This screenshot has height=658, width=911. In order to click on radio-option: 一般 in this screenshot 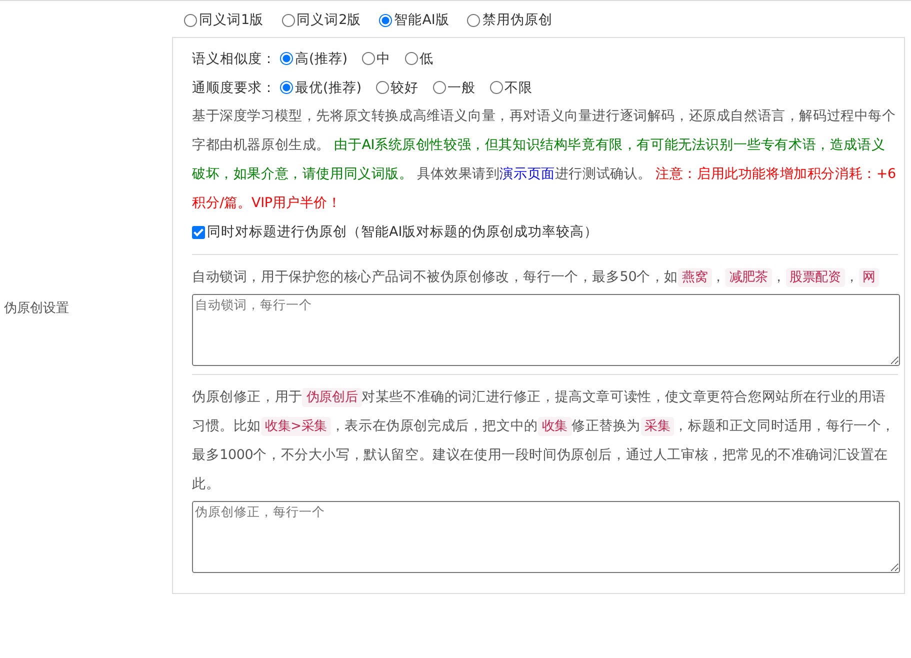, I will do `click(454, 87)`.